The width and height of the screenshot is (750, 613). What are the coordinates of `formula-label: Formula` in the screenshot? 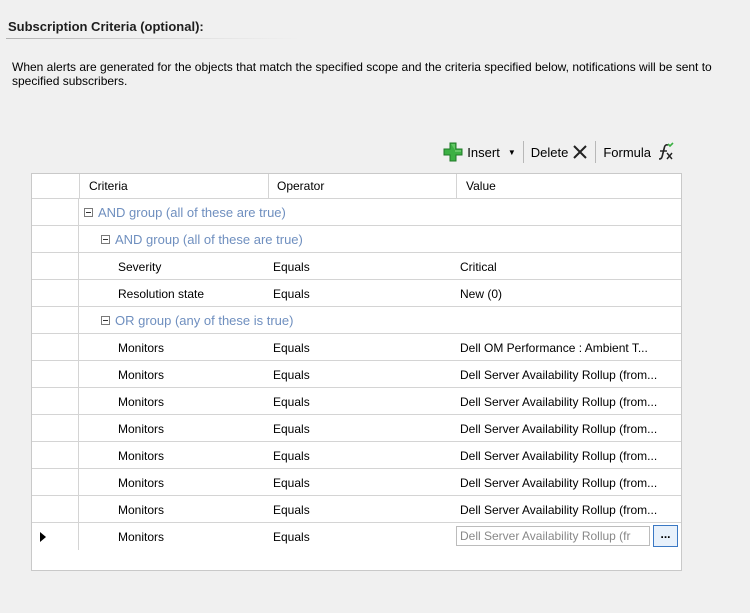 It's located at (627, 152).